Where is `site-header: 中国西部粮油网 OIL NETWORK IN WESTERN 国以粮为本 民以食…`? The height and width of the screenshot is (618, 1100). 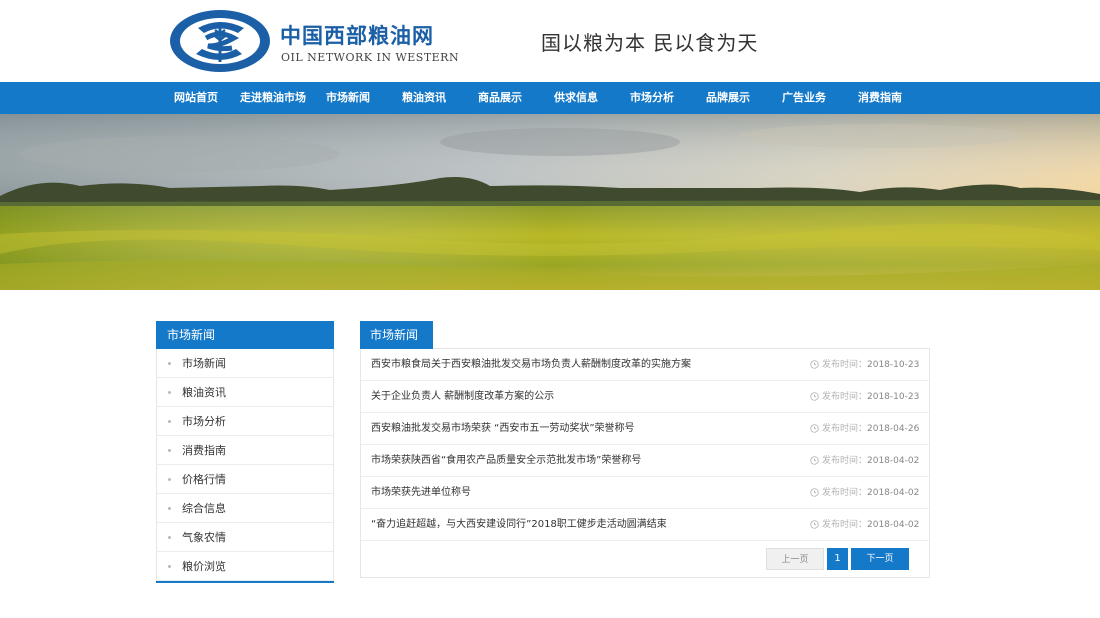
site-header: 中国西部粮油网 OIL NETWORK IN WESTERN 国以粮为本 民以食… is located at coordinates (550, 41).